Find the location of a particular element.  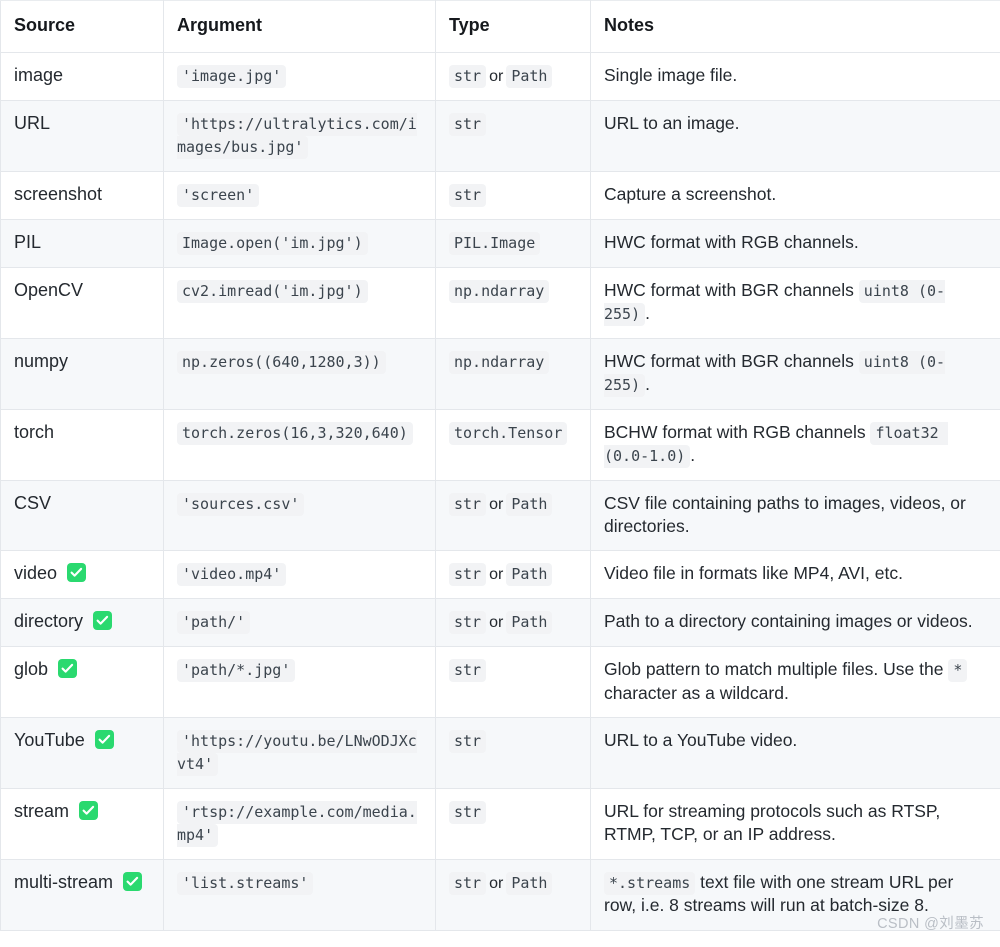

source-label: URL is located at coordinates (32, 122).